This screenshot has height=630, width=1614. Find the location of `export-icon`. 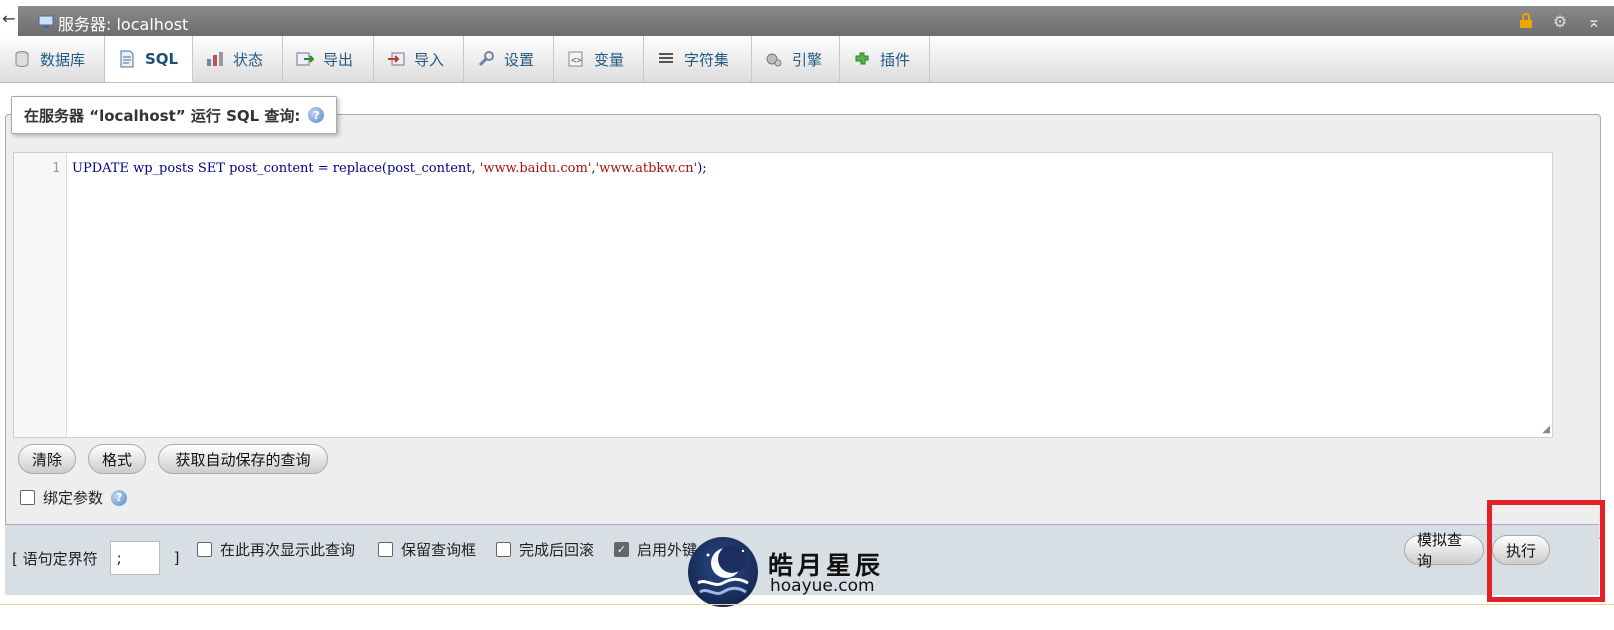

export-icon is located at coordinates (305, 59).